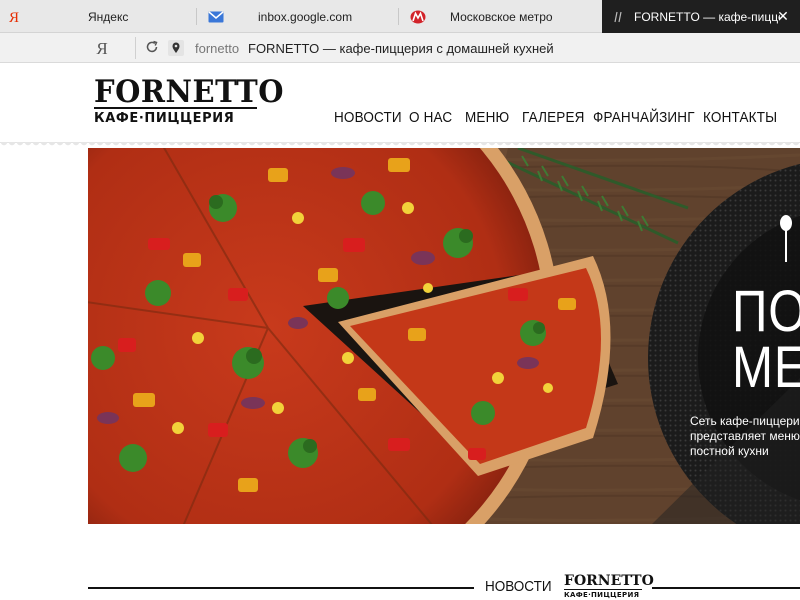 The image size is (800, 600). Describe the element at coordinates (786, 238) in the screenshot. I see `spoon-icon` at that location.